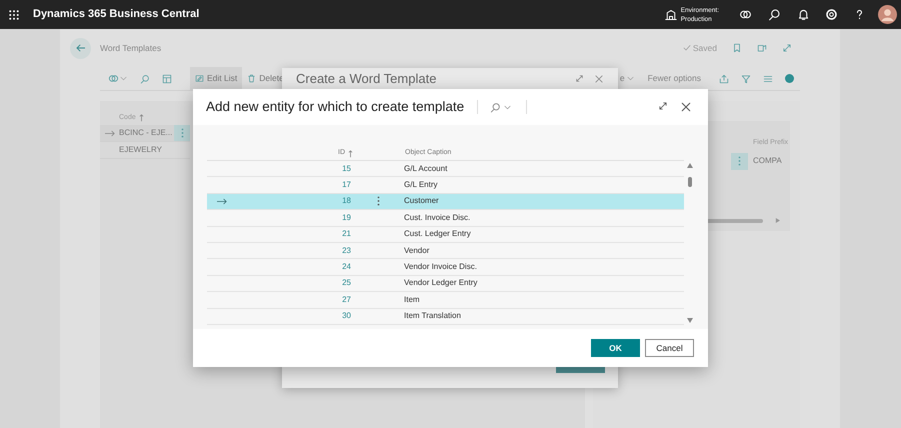 The height and width of the screenshot is (428, 901). Describe the element at coordinates (167, 79) in the screenshot. I see `layout-icon` at that location.